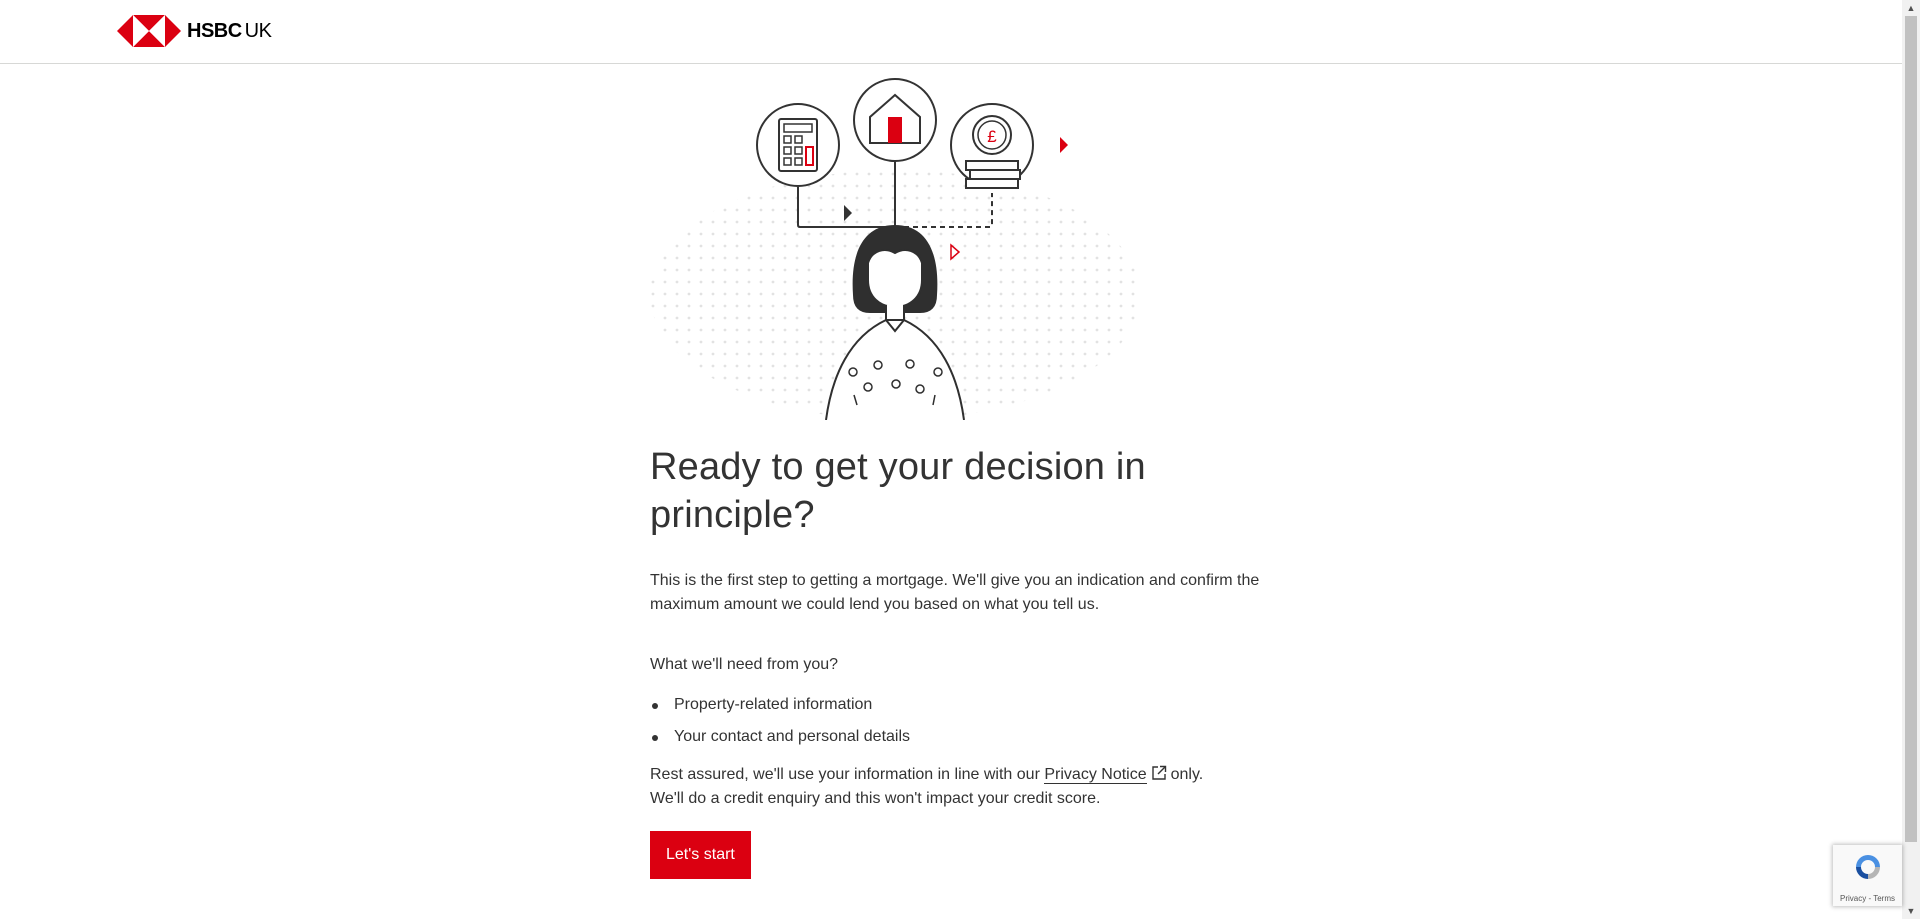 Image resolution: width=1920 pixels, height=919 pixels. What do you see at coordinates (1095, 775) in the screenshot?
I see `privacy-notice-link: Privacy Notice` at bounding box center [1095, 775].